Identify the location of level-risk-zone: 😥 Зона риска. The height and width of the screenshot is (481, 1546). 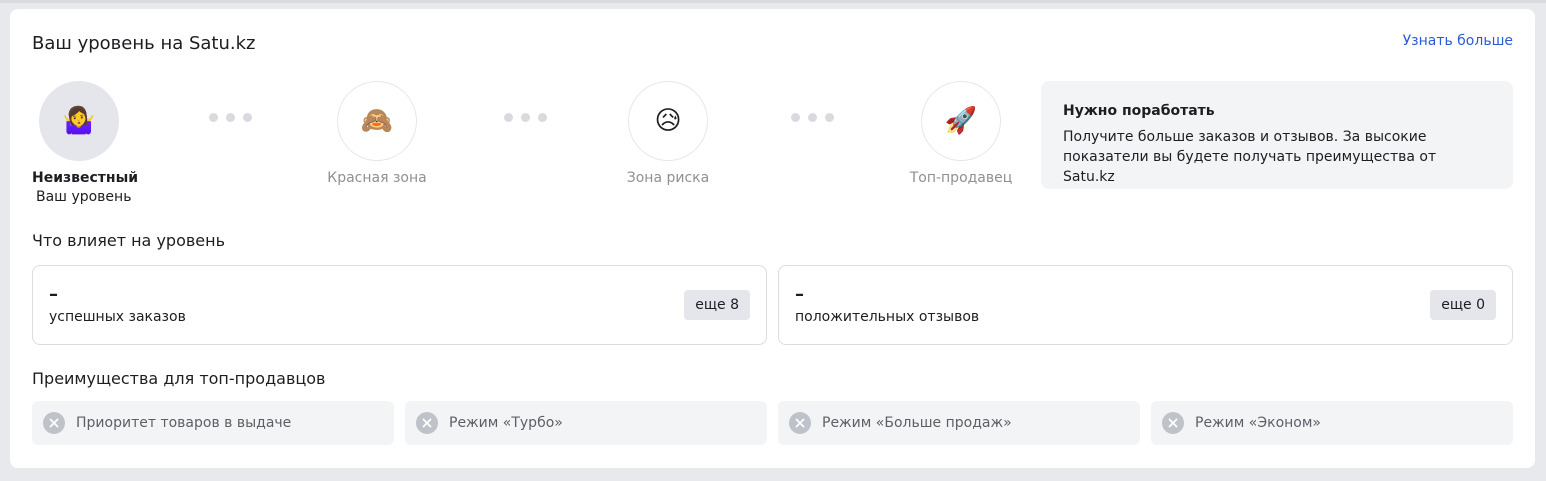
(668, 133).